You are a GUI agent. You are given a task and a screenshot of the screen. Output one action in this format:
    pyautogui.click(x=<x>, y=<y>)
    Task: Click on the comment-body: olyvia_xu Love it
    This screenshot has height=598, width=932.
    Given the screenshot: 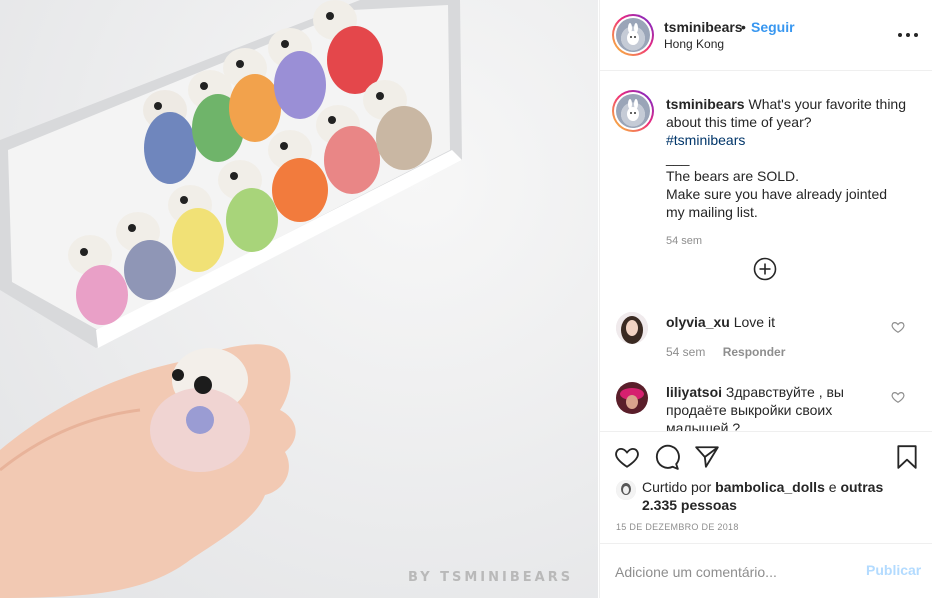 What is the action you would take?
    pyautogui.click(x=776, y=322)
    